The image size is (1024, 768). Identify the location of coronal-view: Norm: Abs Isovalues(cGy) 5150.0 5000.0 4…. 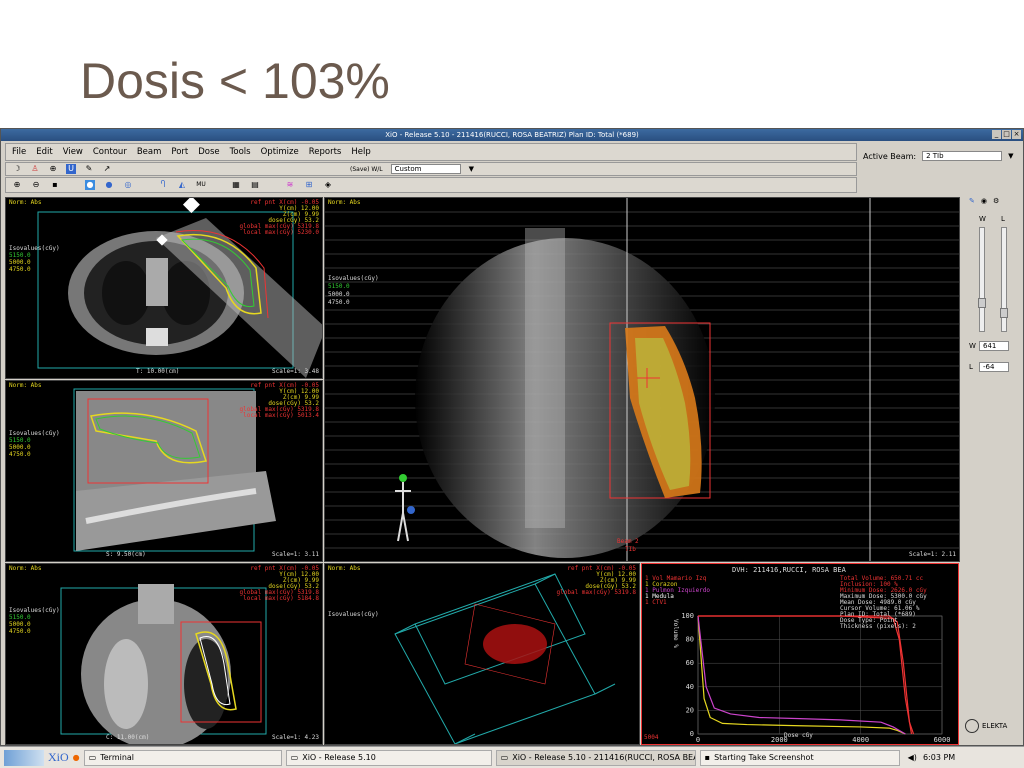
(164, 654).